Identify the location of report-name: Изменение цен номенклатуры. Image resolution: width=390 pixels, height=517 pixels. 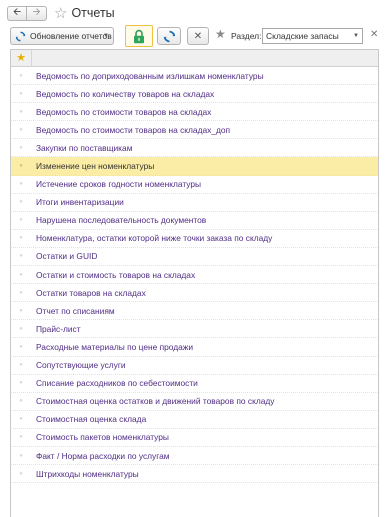
(92, 166).